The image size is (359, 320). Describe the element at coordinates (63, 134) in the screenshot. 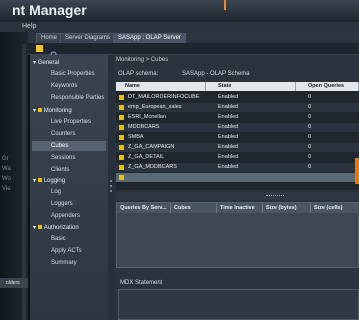

I see `nav-item-counters: Counters` at that location.